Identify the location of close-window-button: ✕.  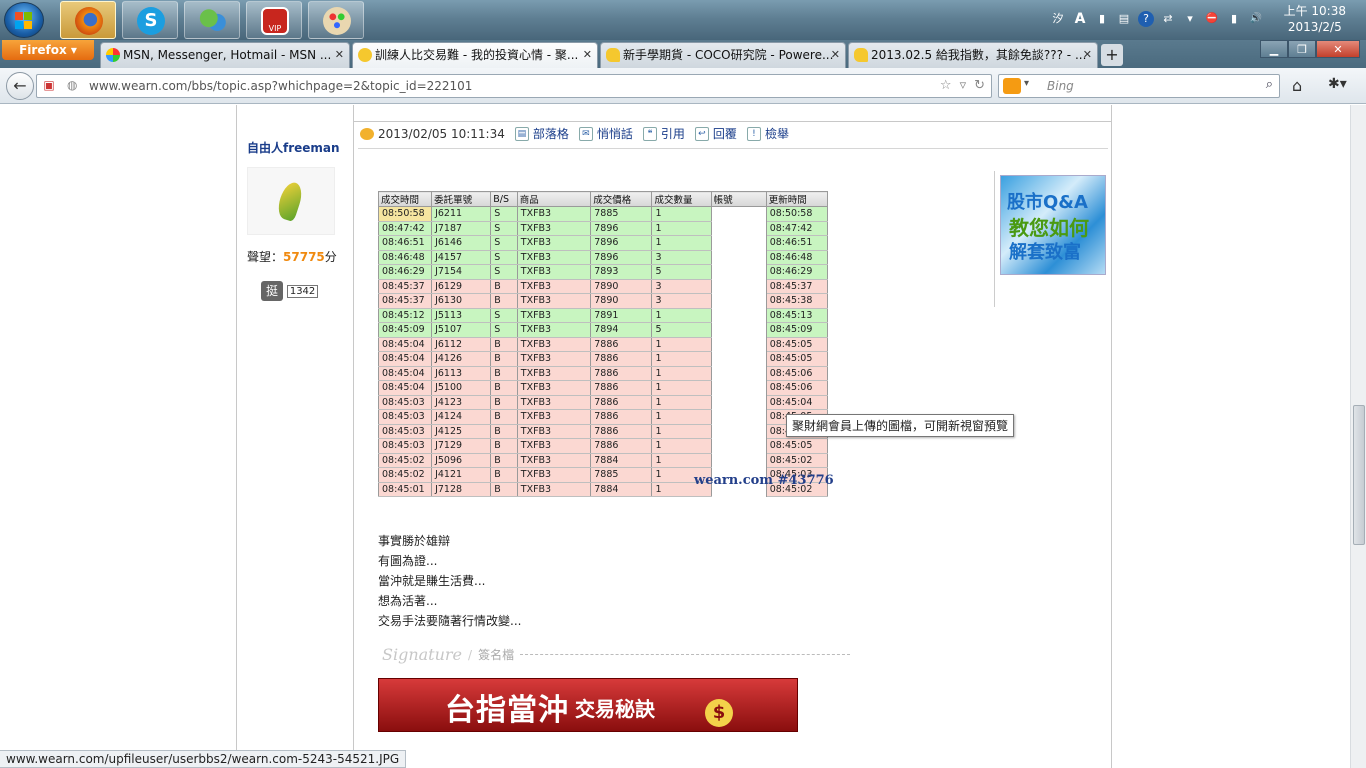
(1338, 49).